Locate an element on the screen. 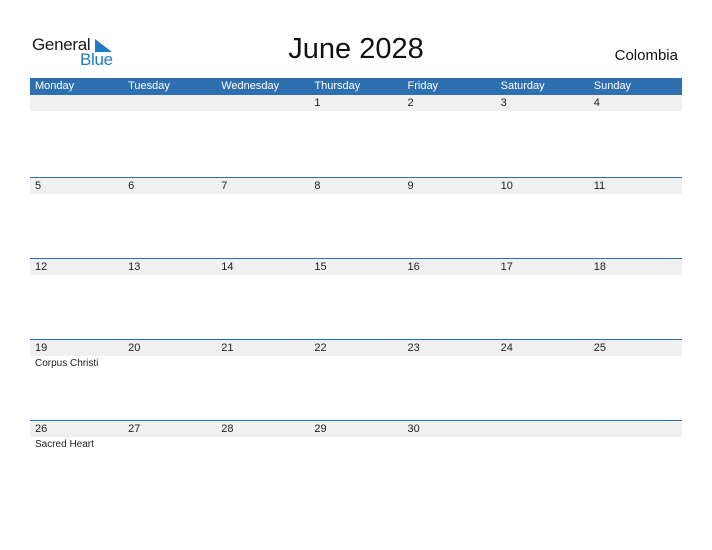  week-row: 26 27 28 29 30 Sacred Heart is located at coordinates (356, 460).